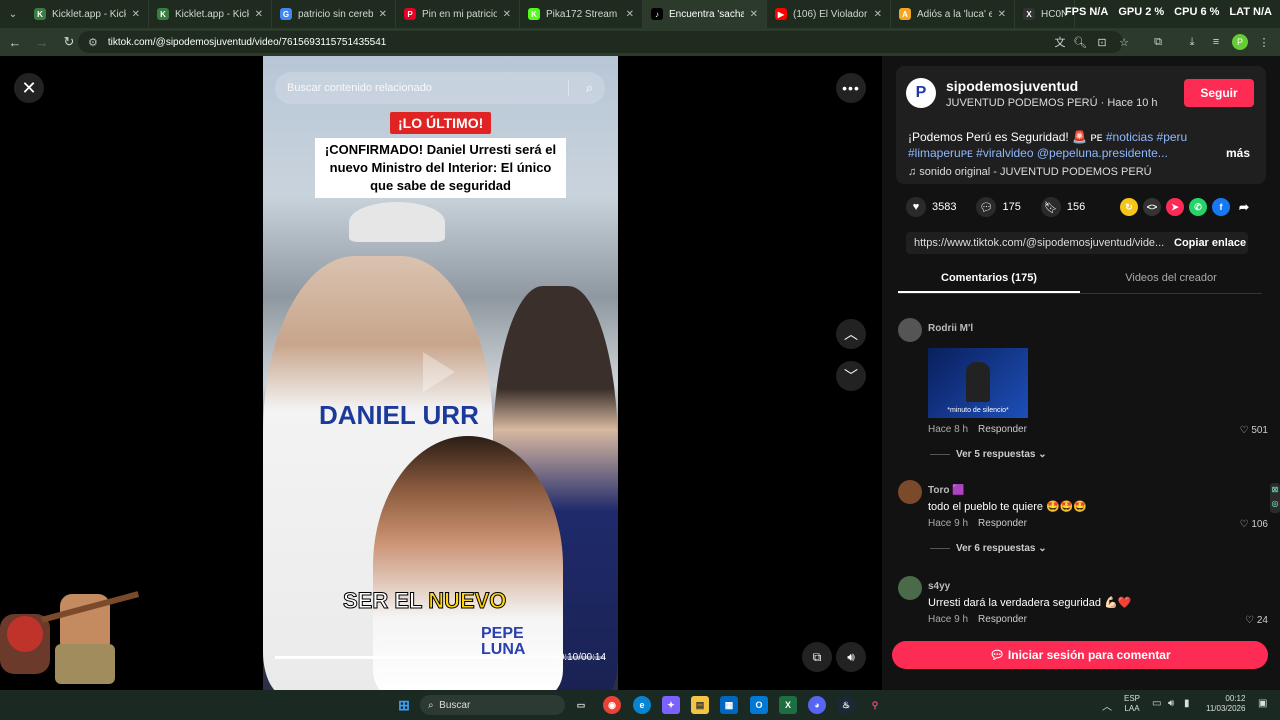 The height and width of the screenshot is (720, 1280). Describe the element at coordinates (589, 88) in the screenshot. I see `search-icon: ⌕` at that location.